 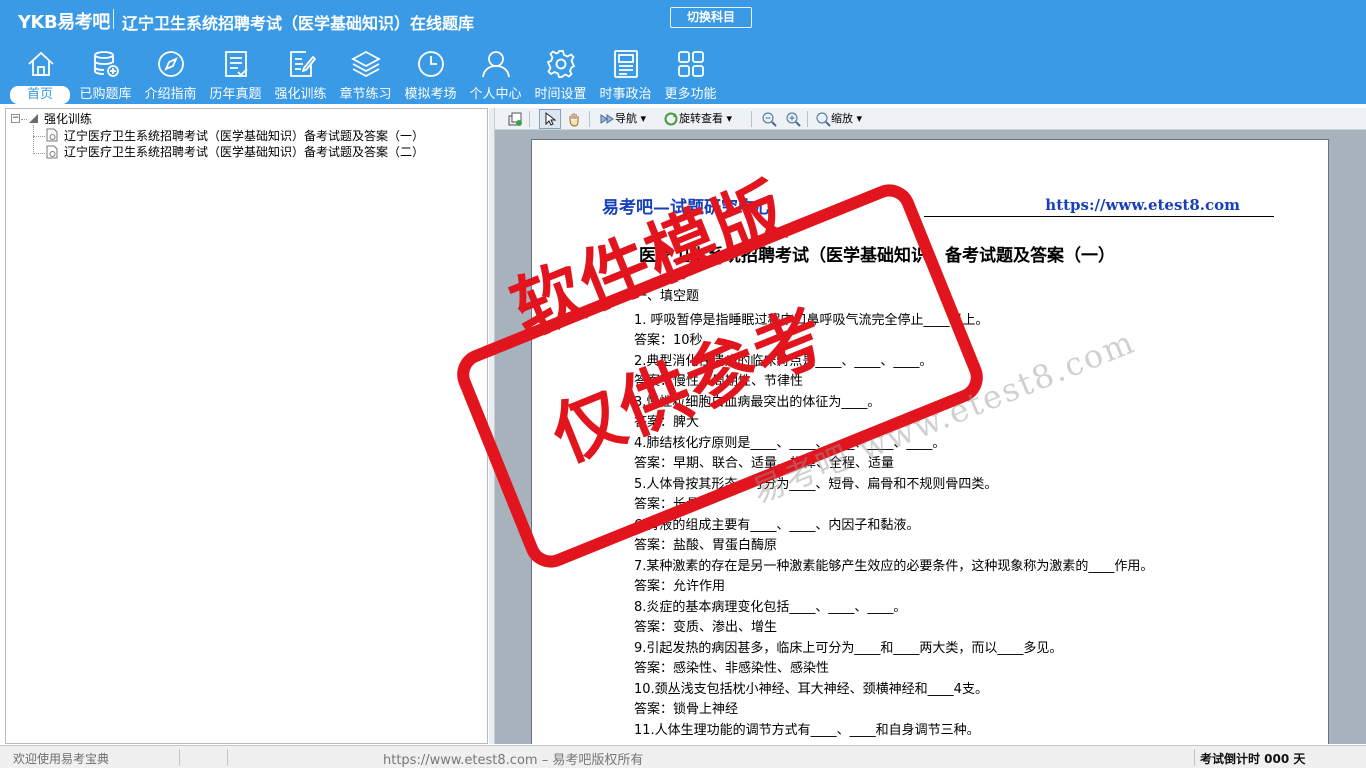 What do you see at coordinates (711, 17) in the screenshot?
I see `switch-subject-button: 切换科目` at bounding box center [711, 17].